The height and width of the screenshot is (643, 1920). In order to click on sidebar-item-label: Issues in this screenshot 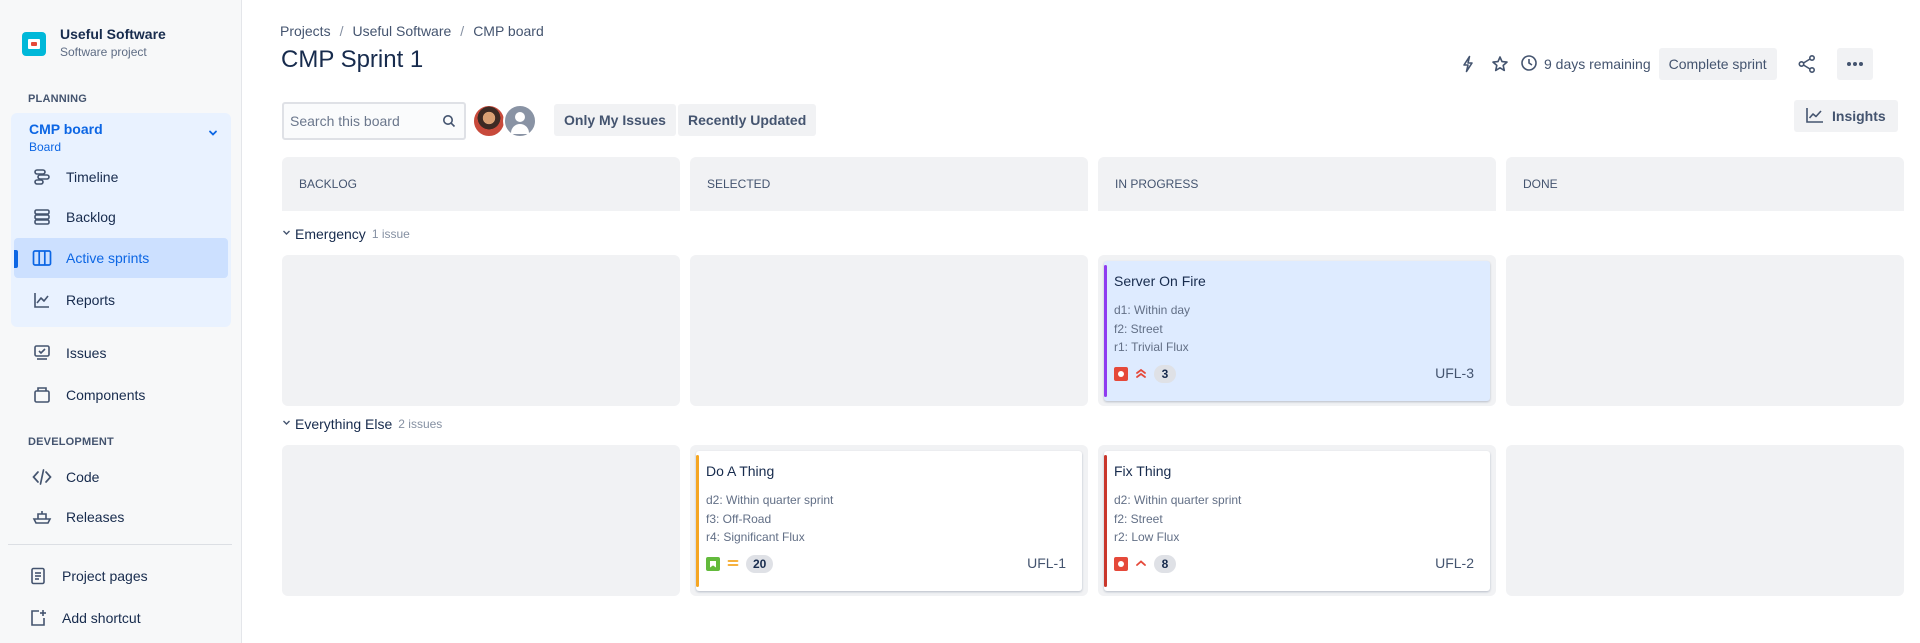, I will do `click(86, 353)`.